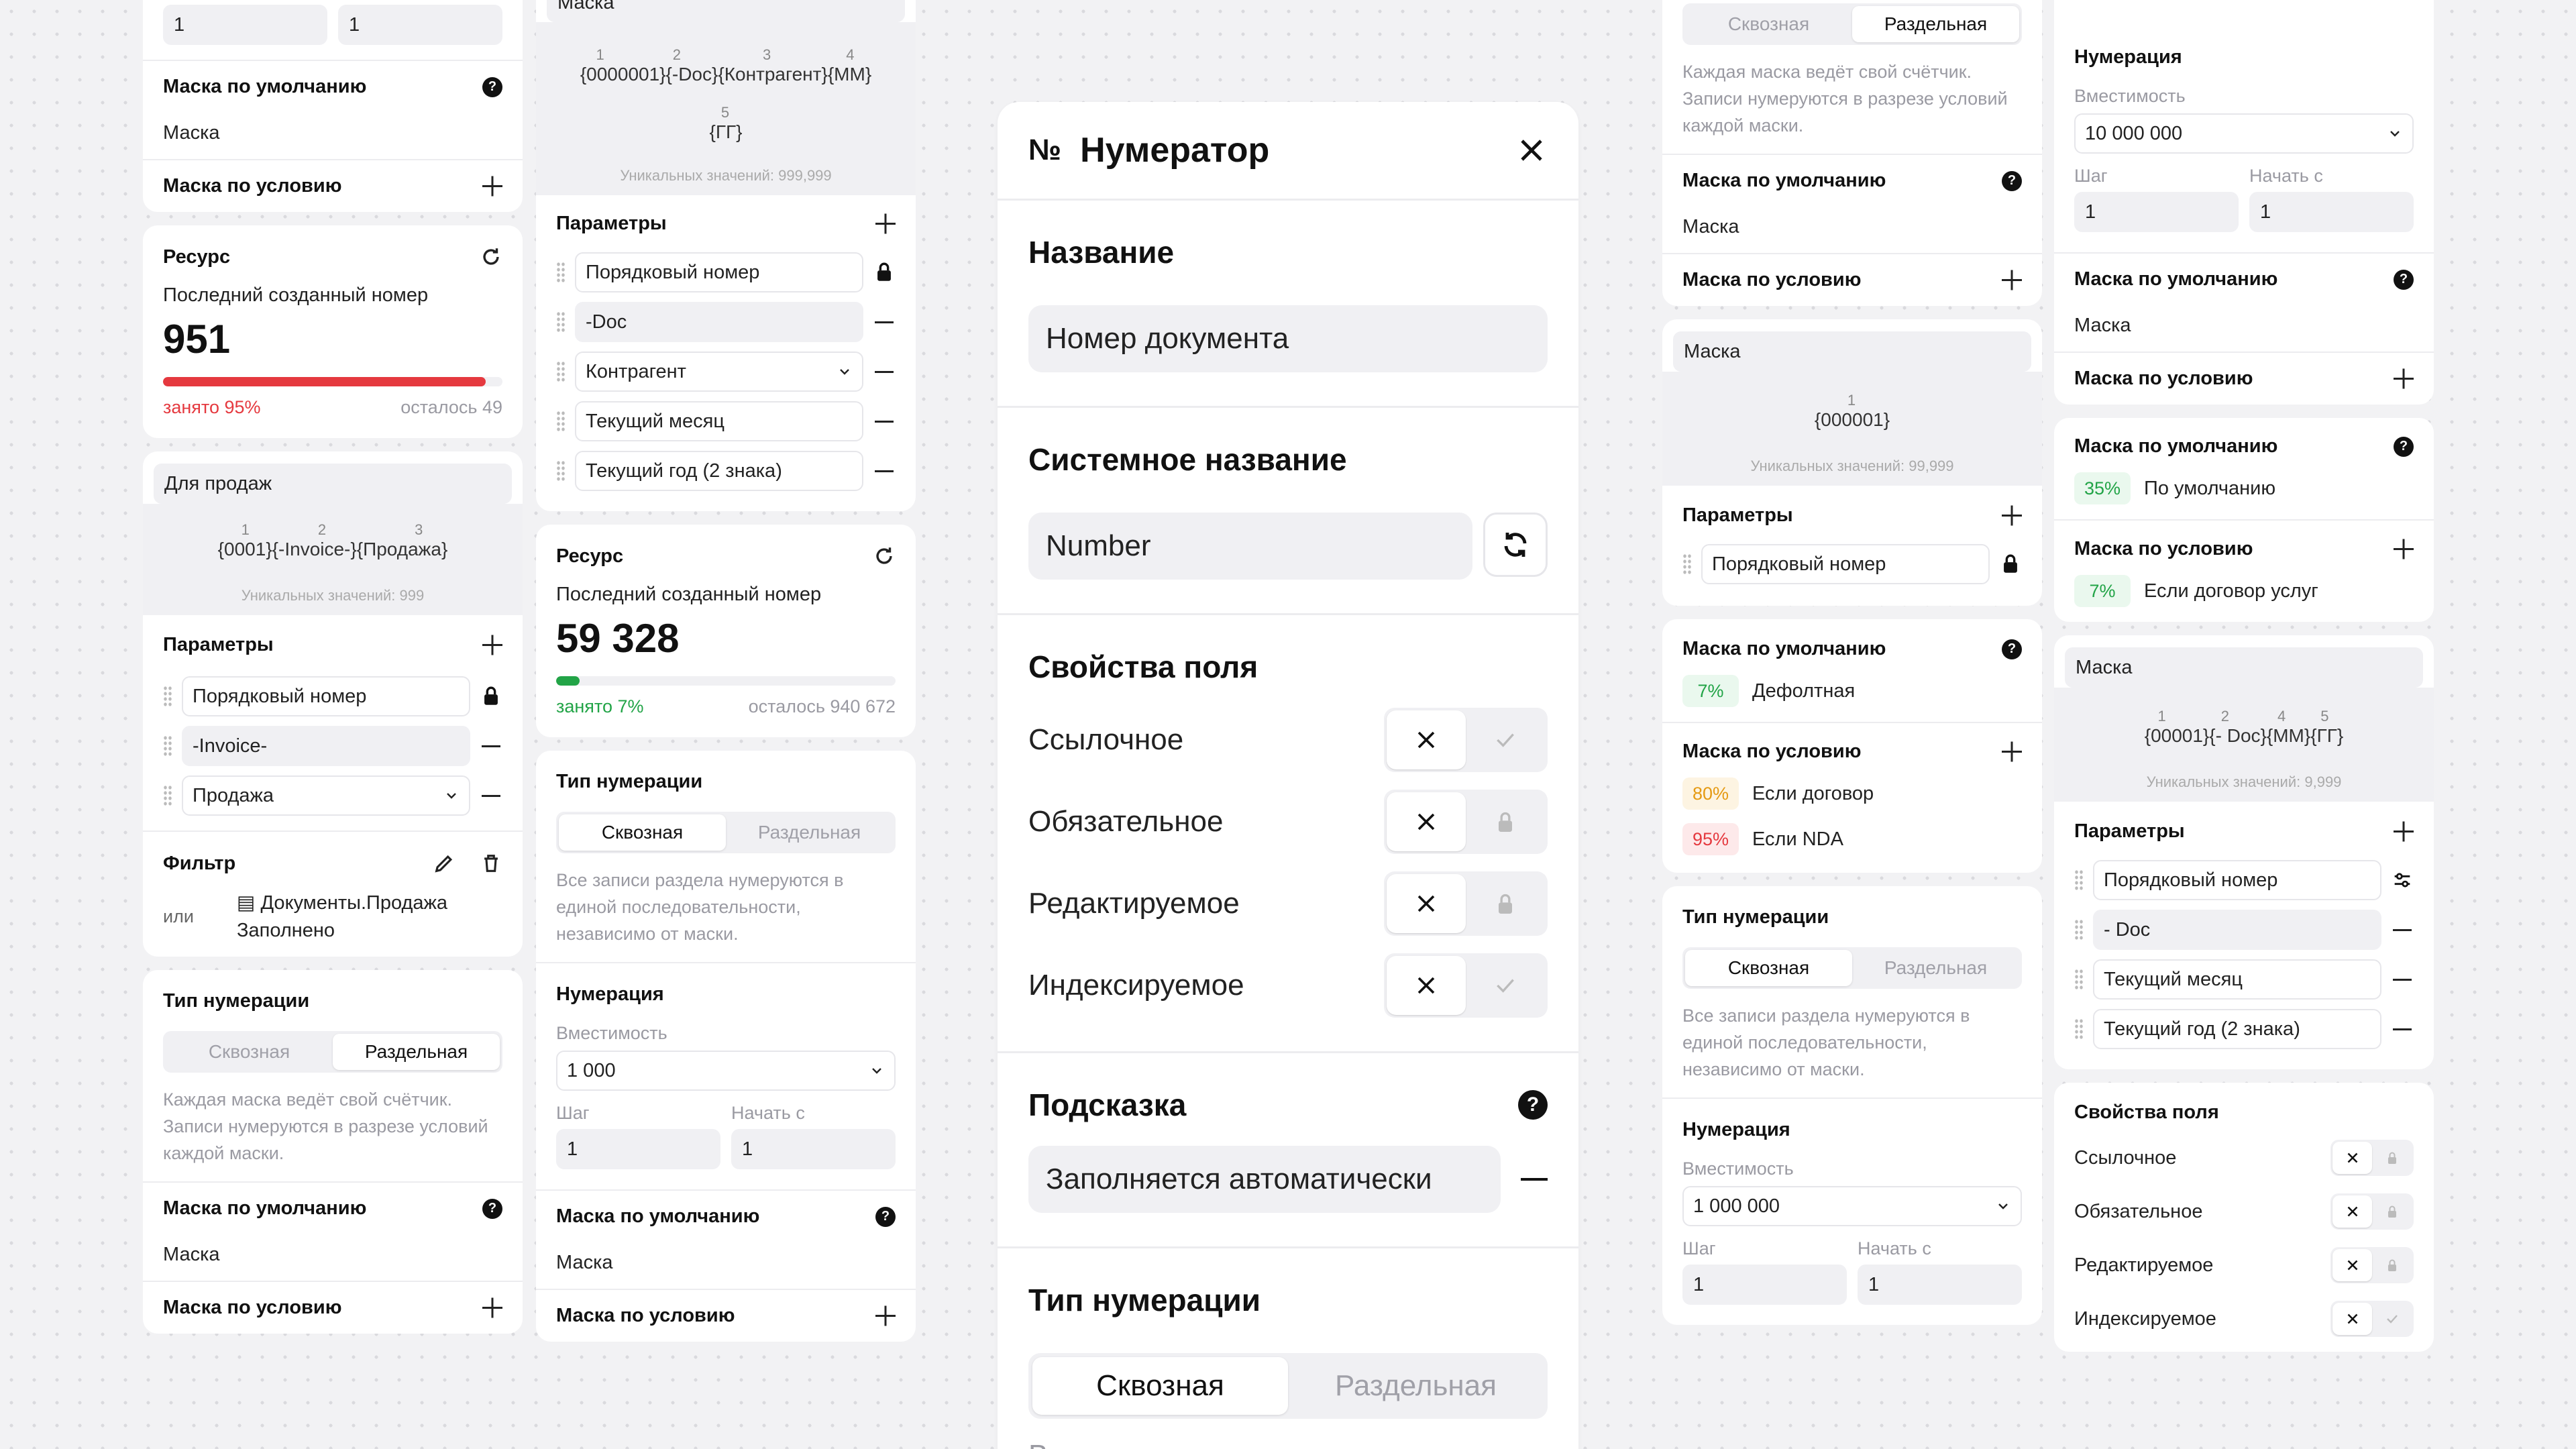 The image size is (2576, 1449). What do you see at coordinates (491, 863) in the screenshot?
I see `trash-icon` at bounding box center [491, 863].